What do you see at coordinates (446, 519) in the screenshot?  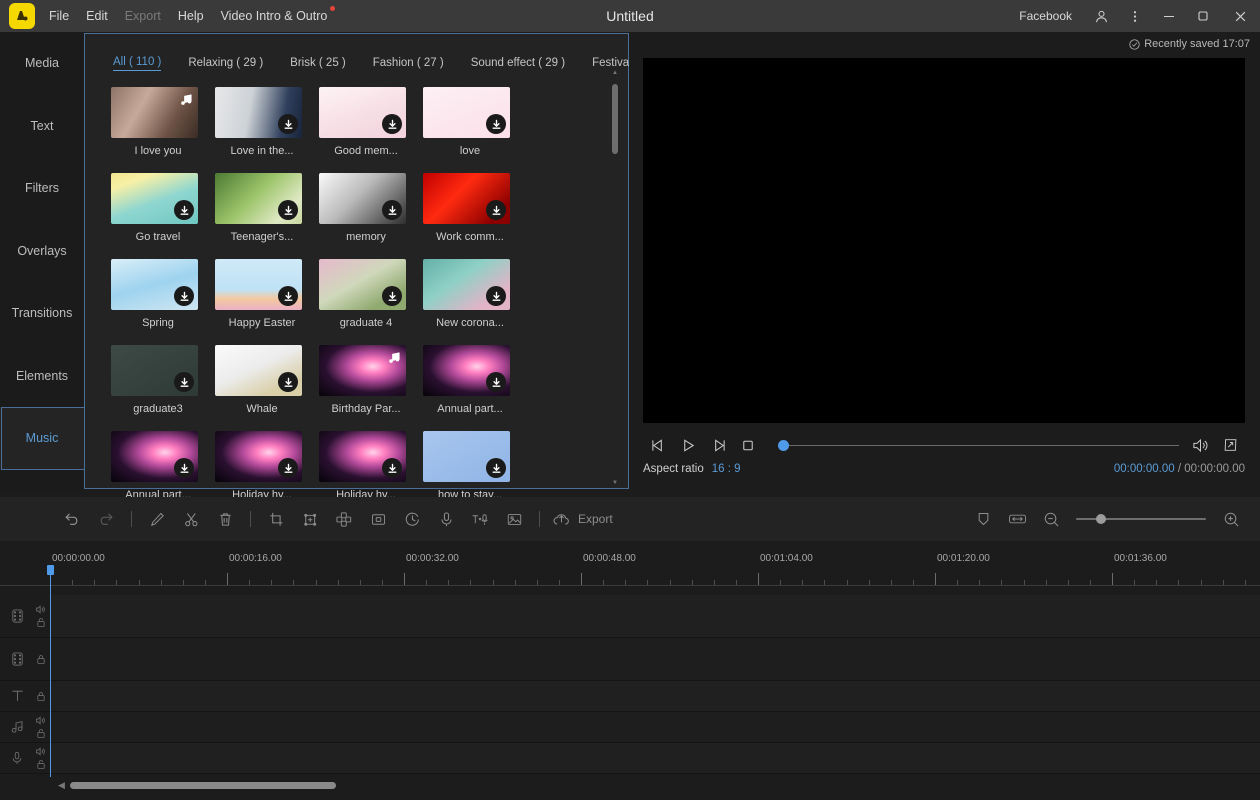 I see `microphone-icon` at bounding box center [446, 519].